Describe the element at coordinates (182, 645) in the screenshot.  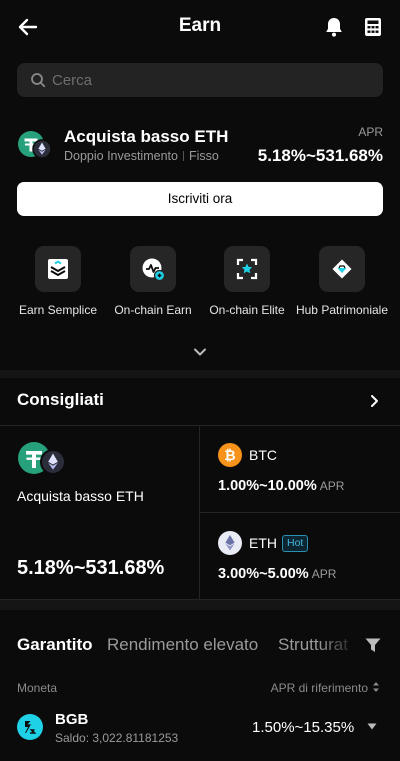
I see `tab-rendimento-elevato: Rendimento elevato` at that location.